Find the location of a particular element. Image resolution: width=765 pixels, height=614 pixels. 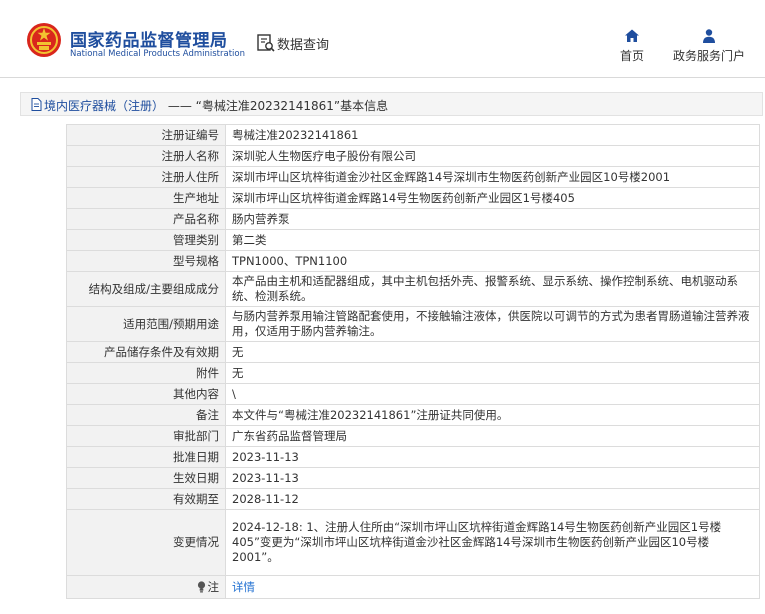

row-key: 型号规格 is located at coordinates (146, 261).